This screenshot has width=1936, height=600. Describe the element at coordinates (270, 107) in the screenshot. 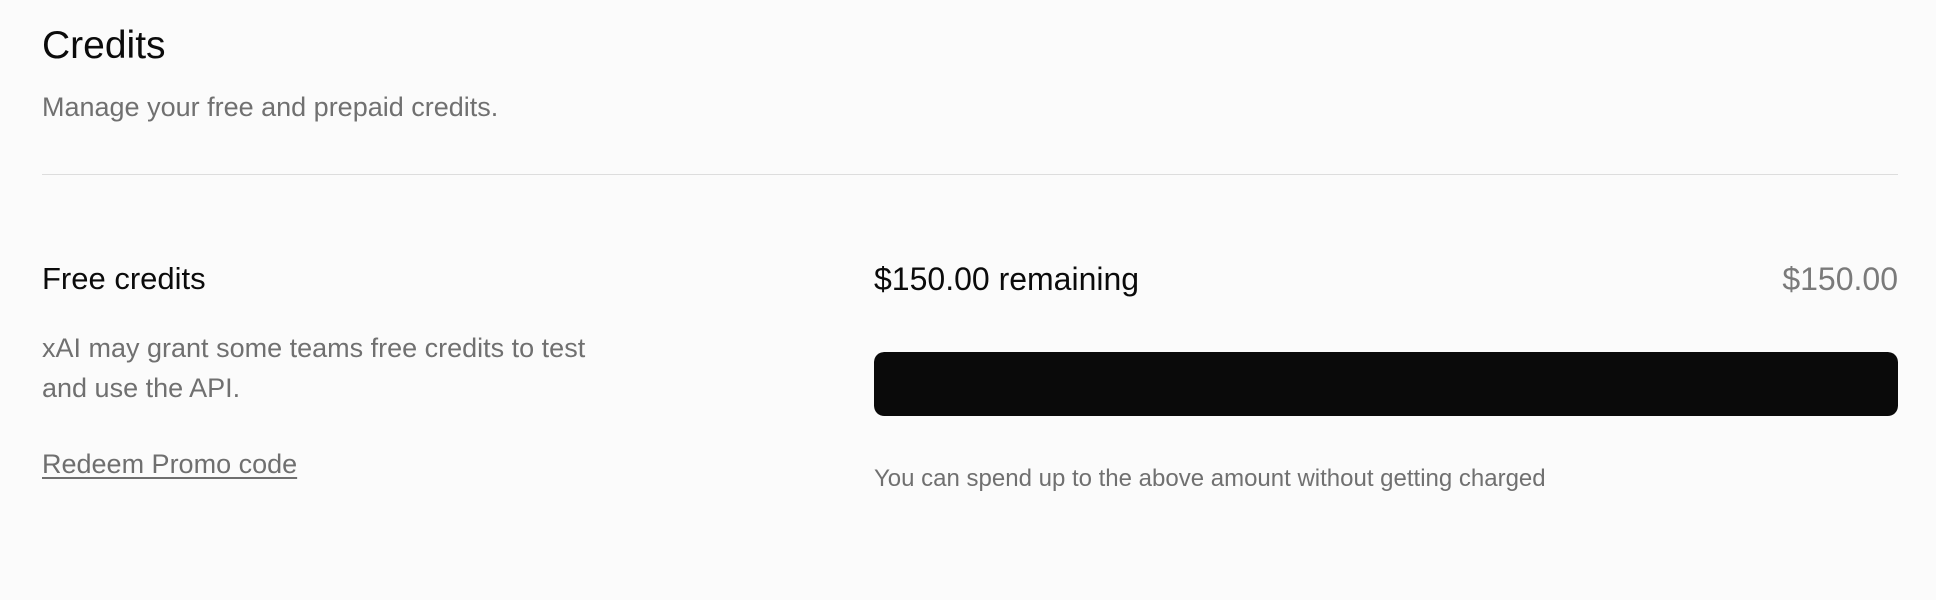

I see `page-subtitle: Manage your free and prepaid credits.` at that location.